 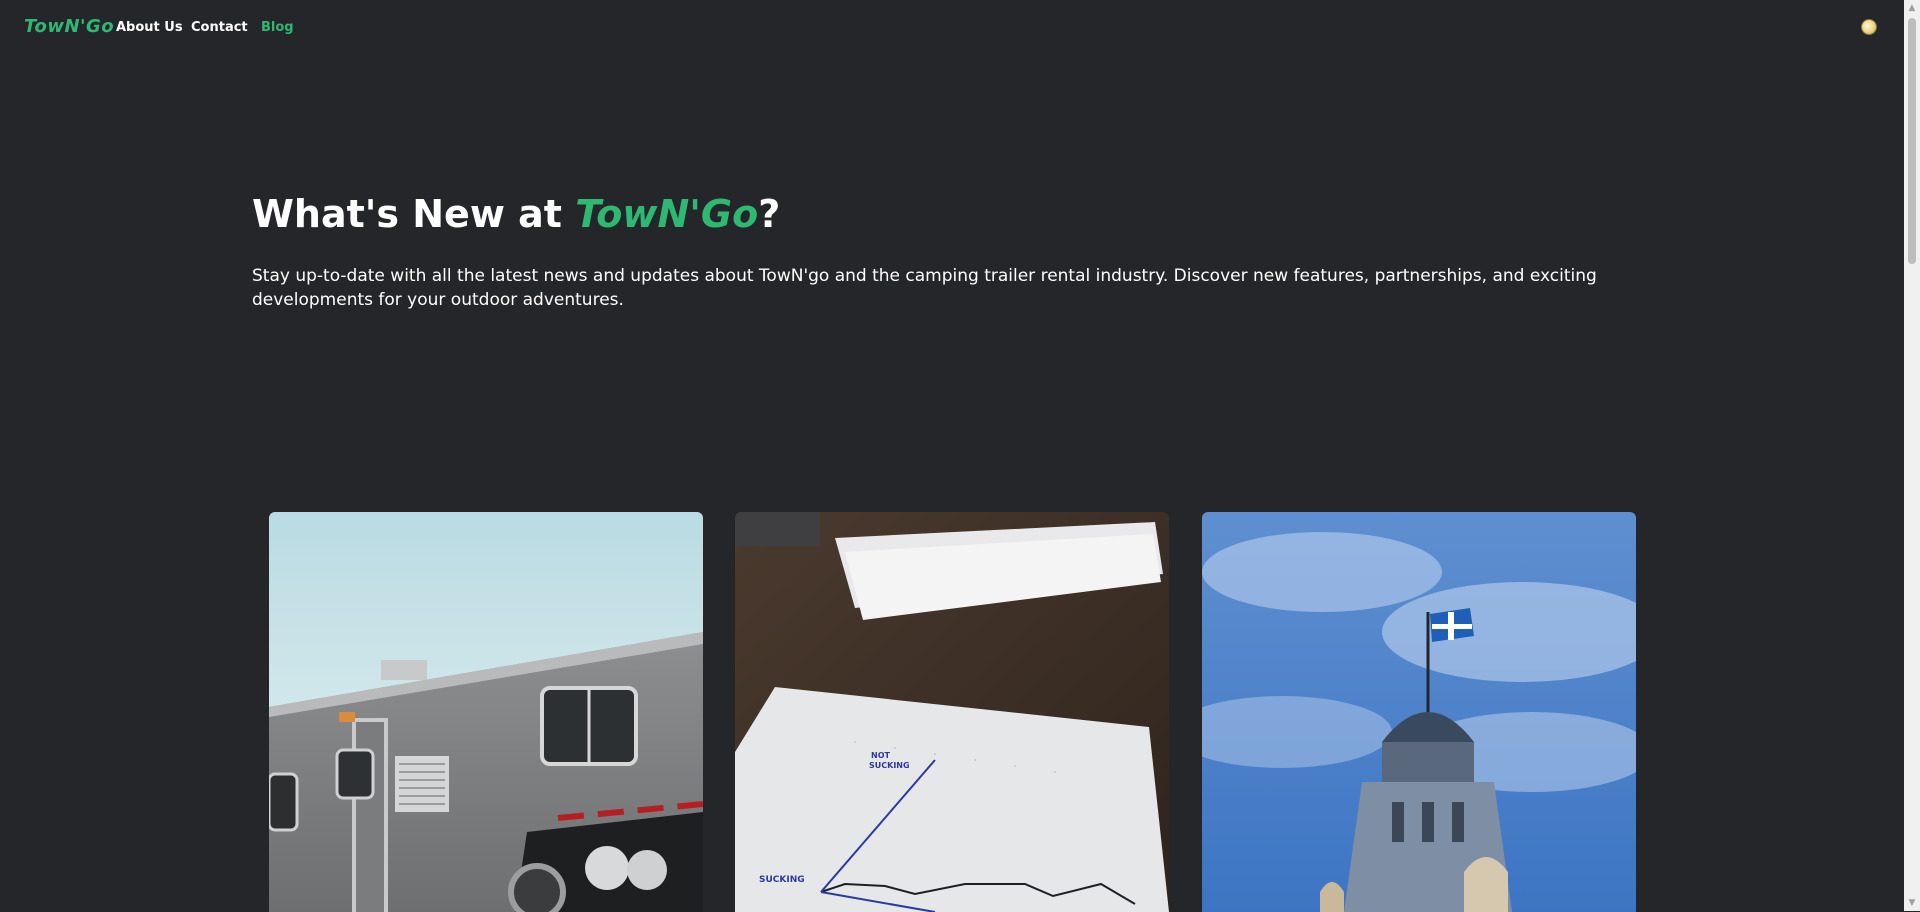 What do you see at coordinates (782, 880) in the screenshot?
I see `sketch-label-sucking-axis: SUCKING` at bounding box center [782, 880].